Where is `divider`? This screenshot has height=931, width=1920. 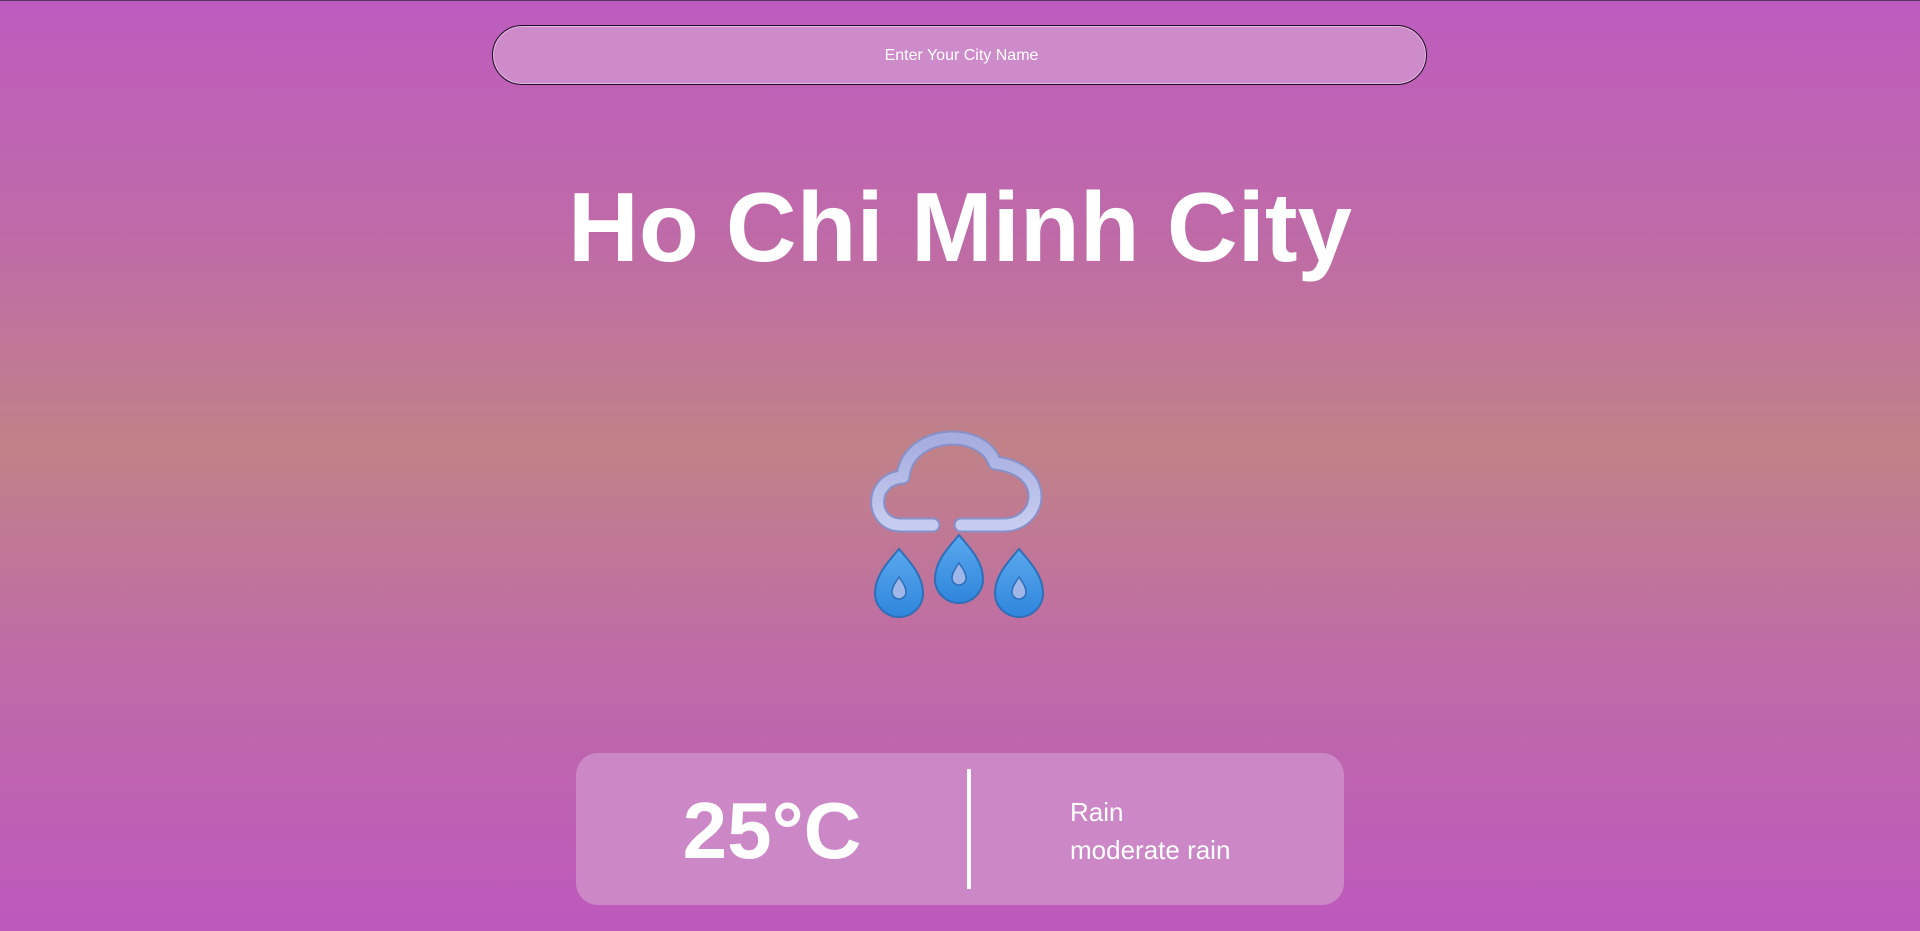
divider is located at coordinates (969, 829).